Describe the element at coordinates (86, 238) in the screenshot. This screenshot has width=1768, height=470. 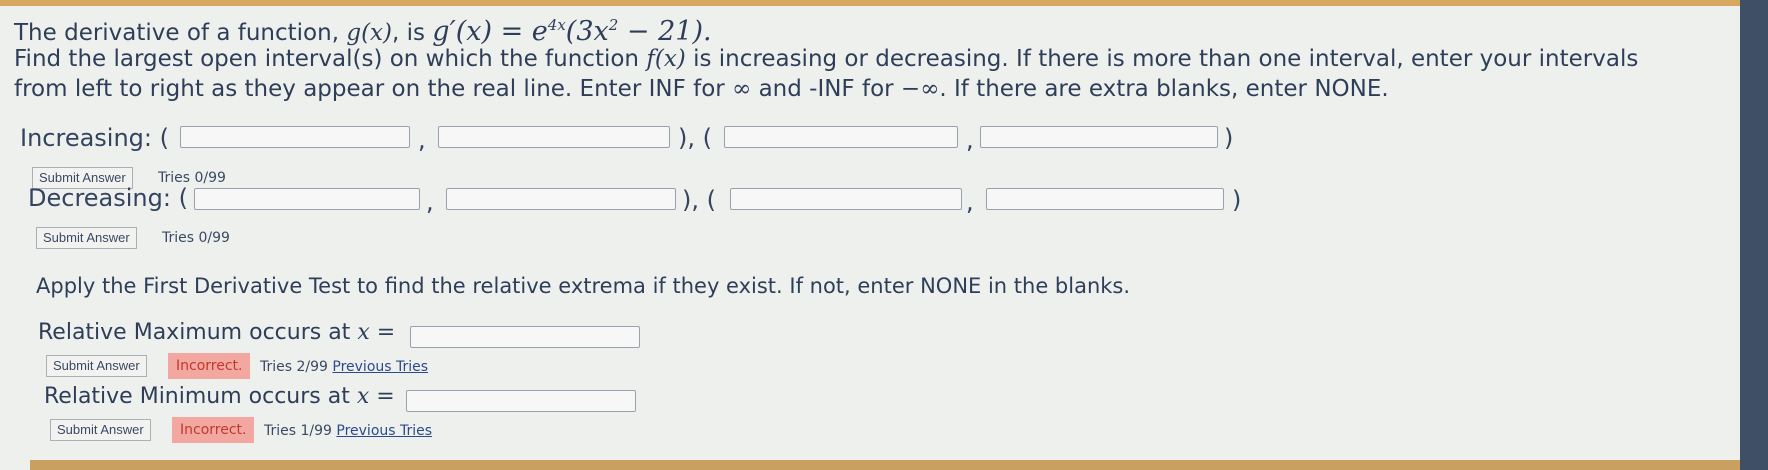
I see `decreasing-submit-button: Submit Answer` at that location.